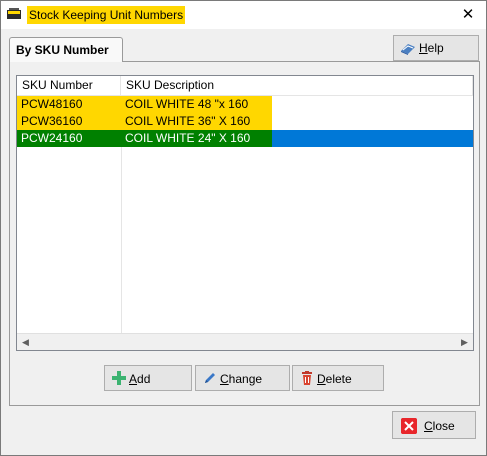 This screenshot has height=456, width=487. I want to click on help-button: Help, so click(436, 48).